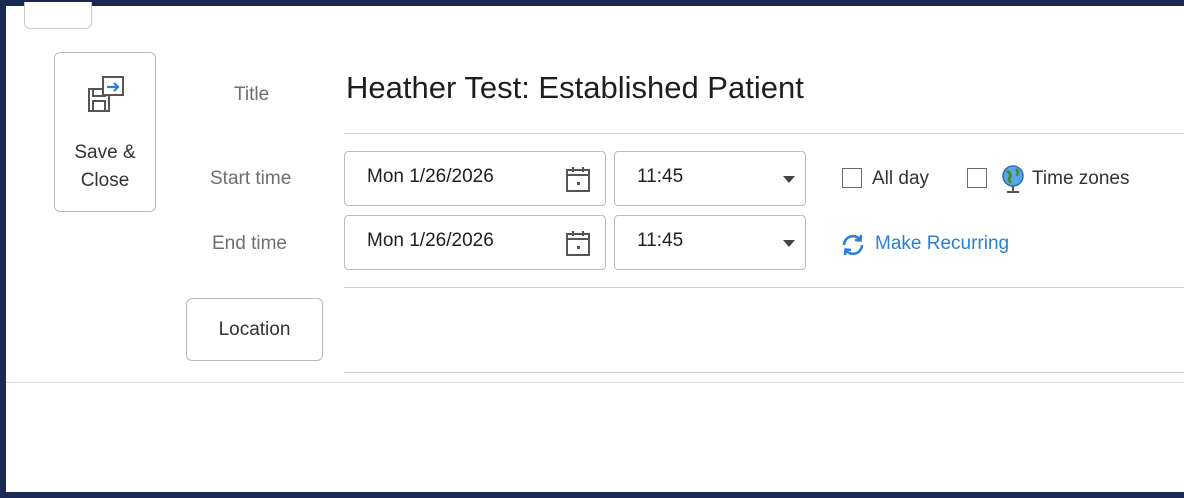  What do you see at coordinates (106, 94) in the screenshot?
I see `save-close-icon` at bounding box center [106, 94].